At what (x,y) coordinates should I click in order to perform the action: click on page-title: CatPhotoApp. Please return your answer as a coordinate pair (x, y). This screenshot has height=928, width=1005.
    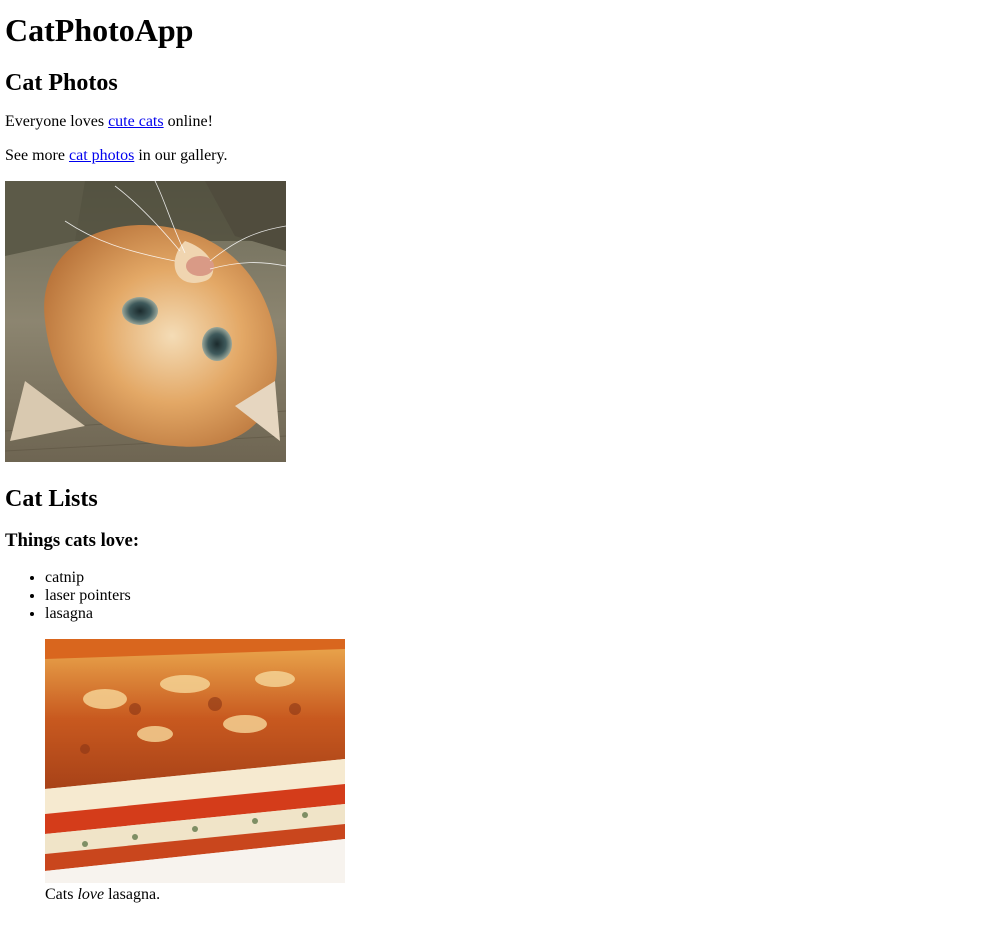
    Looking at the image, I should click on (99, 30).